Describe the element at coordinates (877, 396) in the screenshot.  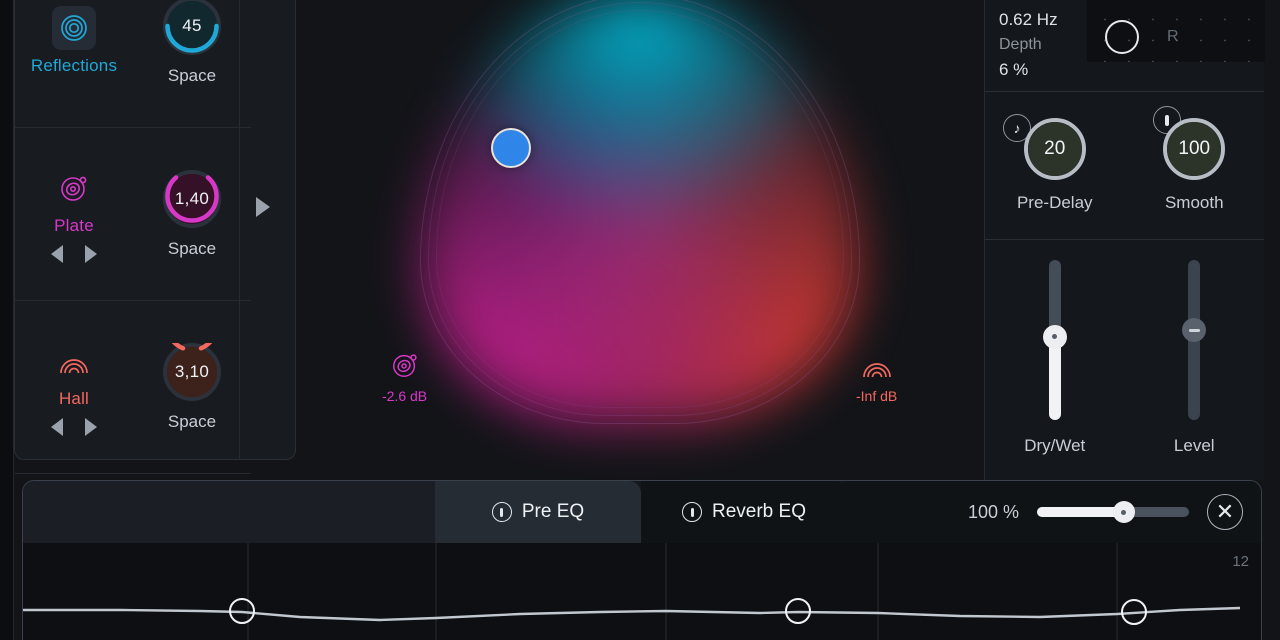
I see `pad-right-db-label: -Inf dB` at that location.